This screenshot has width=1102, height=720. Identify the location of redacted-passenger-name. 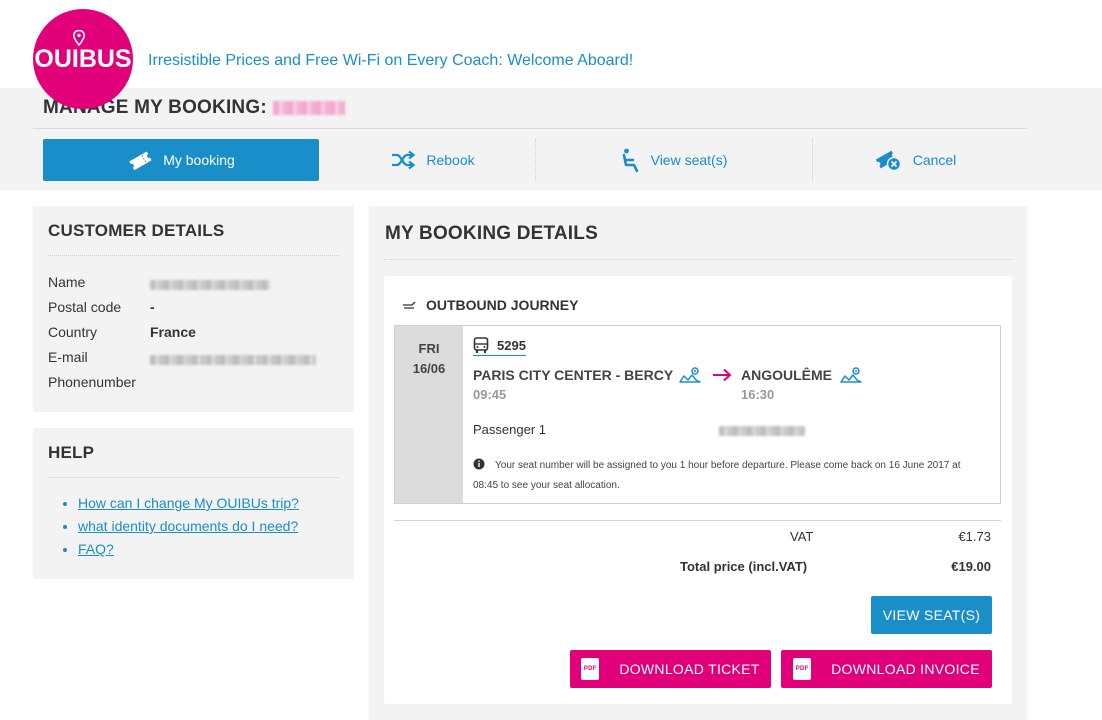
(762, 431).